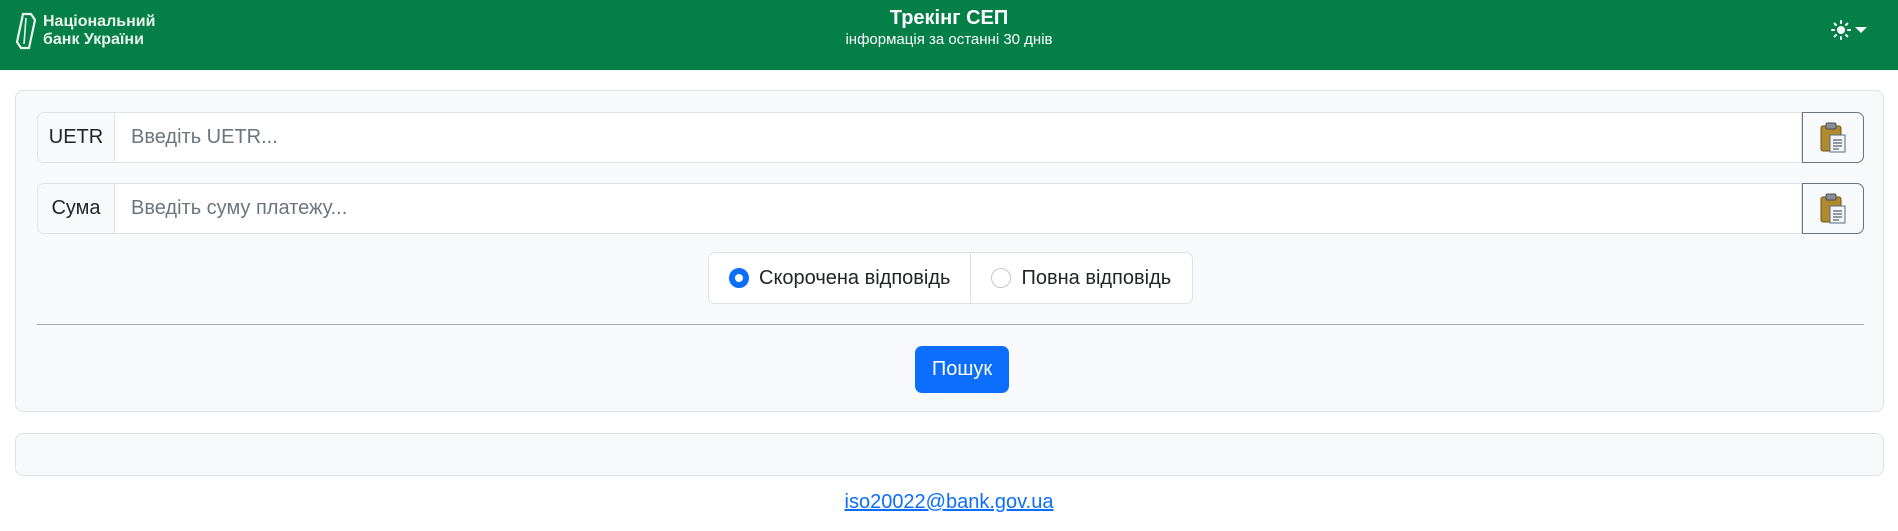 The image size is (1898, 531). I want to click on amount-paste-button, so click(1833, 208).